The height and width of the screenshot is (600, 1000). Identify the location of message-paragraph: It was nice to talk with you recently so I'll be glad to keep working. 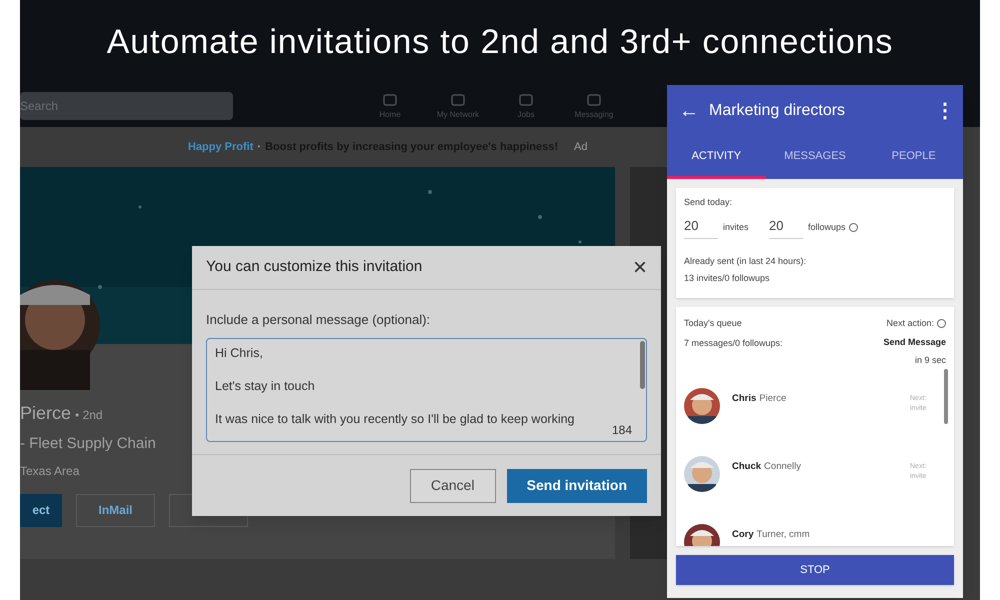
(395, 419).